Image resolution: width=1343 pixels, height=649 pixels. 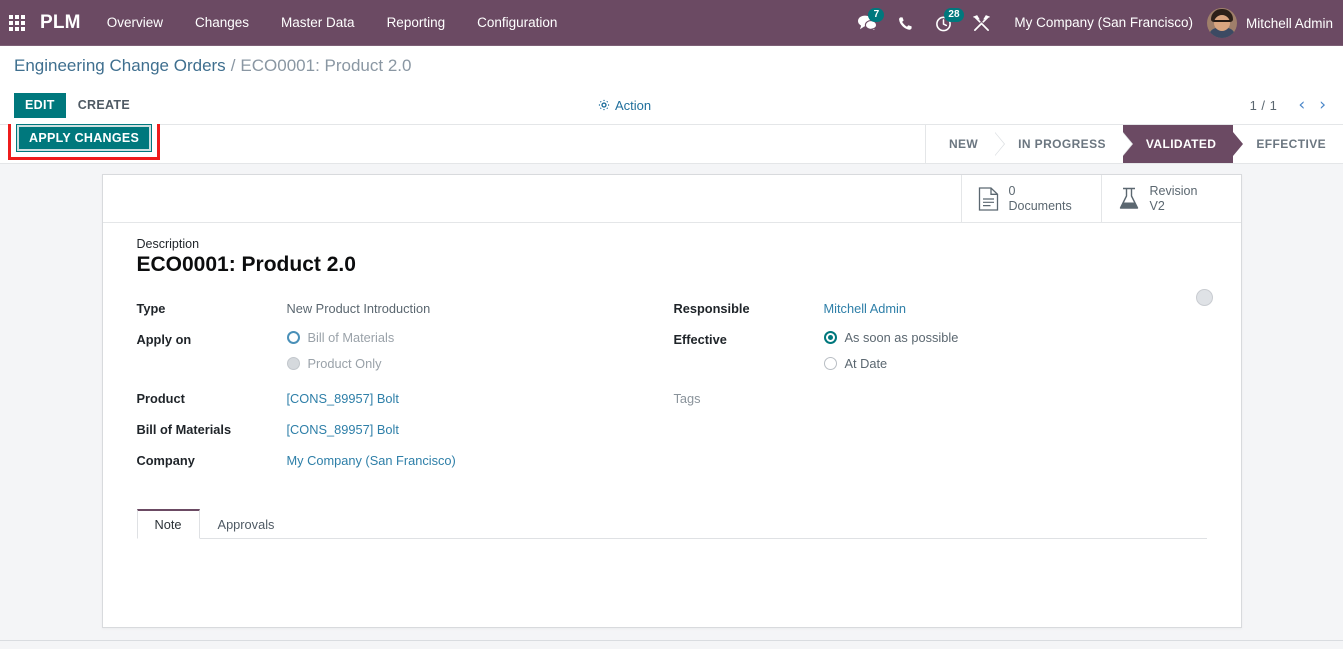 I want to click on menu-configuration: Configuration, so click(x=517, y=23).